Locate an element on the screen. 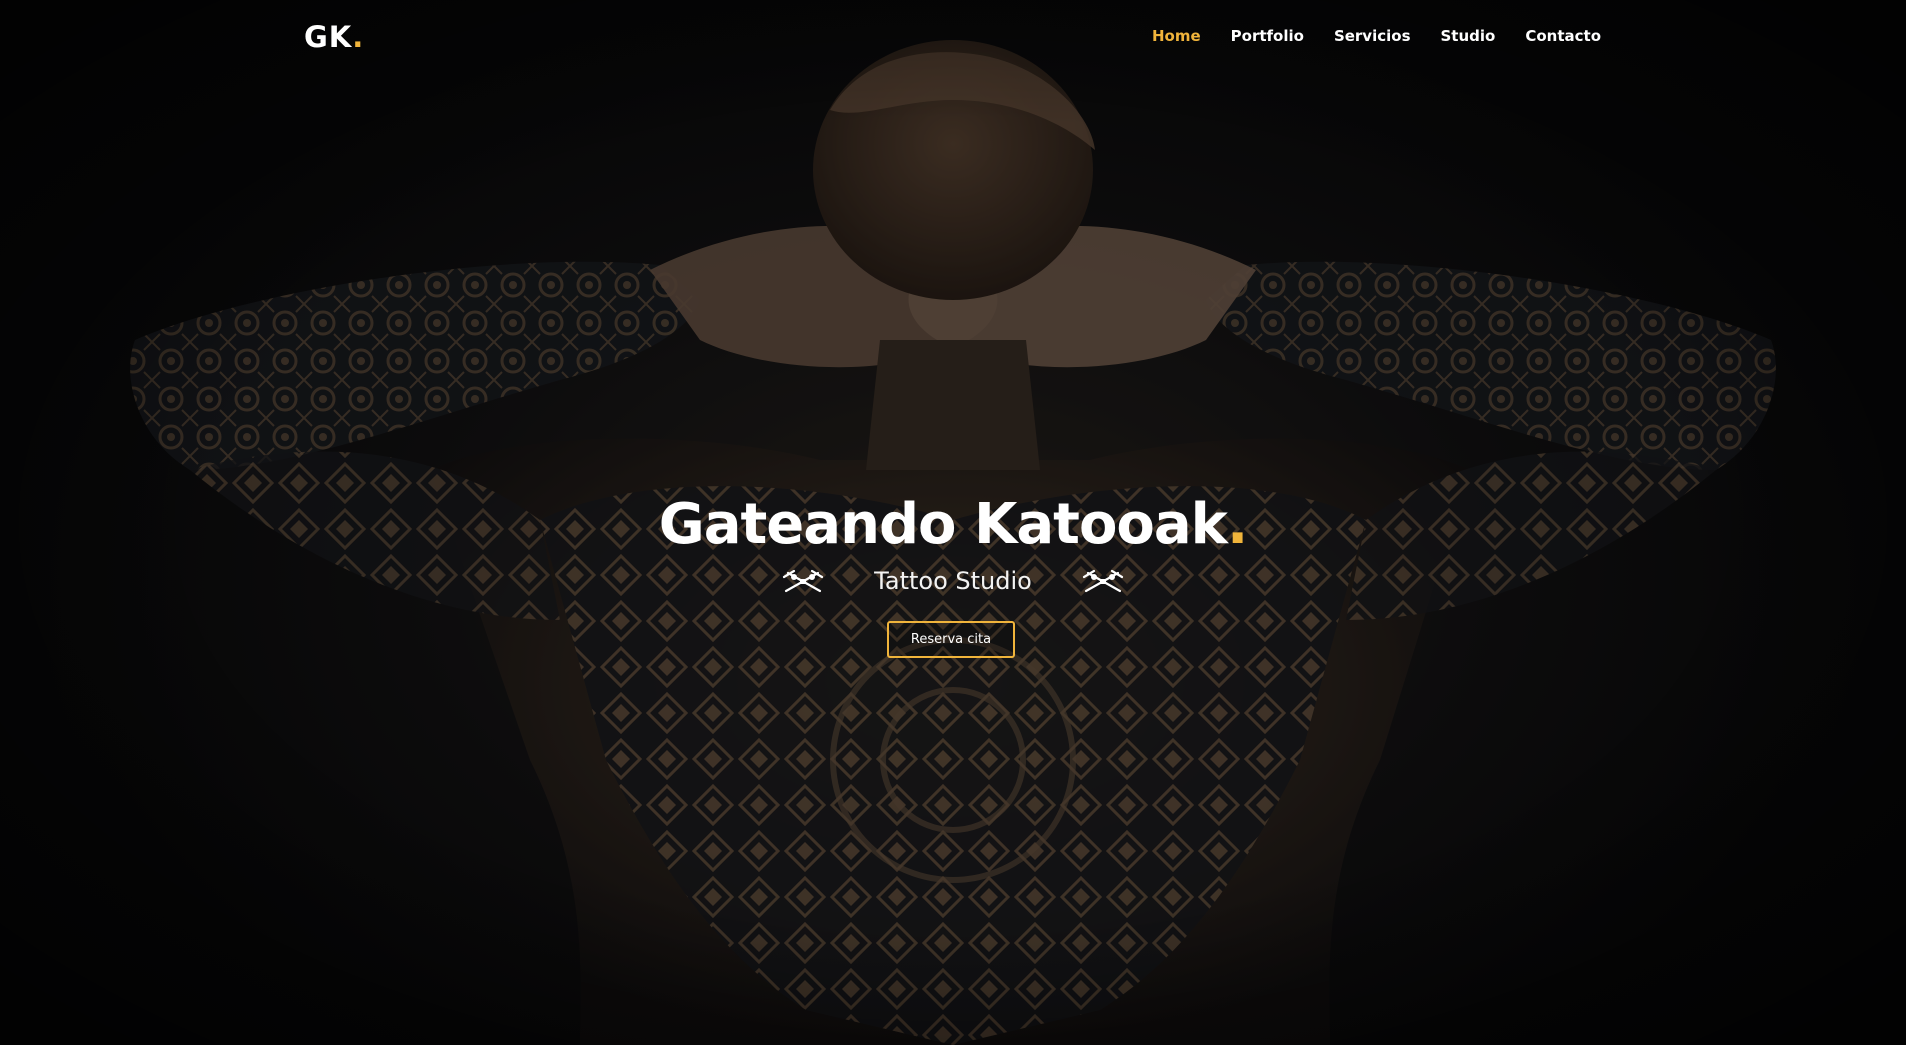 The height and width of the screenshot is (1045, 1906). hero-title-text: Gateando Katooak is located at coordinates (943, 524).